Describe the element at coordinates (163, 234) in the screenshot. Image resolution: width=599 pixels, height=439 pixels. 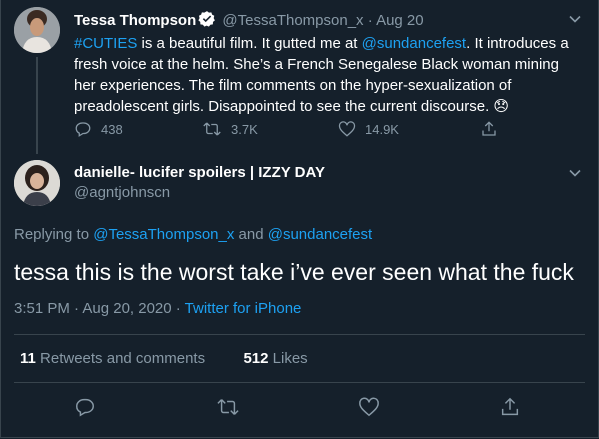
I see `mention-link: @TessaThompson_x` at that location.